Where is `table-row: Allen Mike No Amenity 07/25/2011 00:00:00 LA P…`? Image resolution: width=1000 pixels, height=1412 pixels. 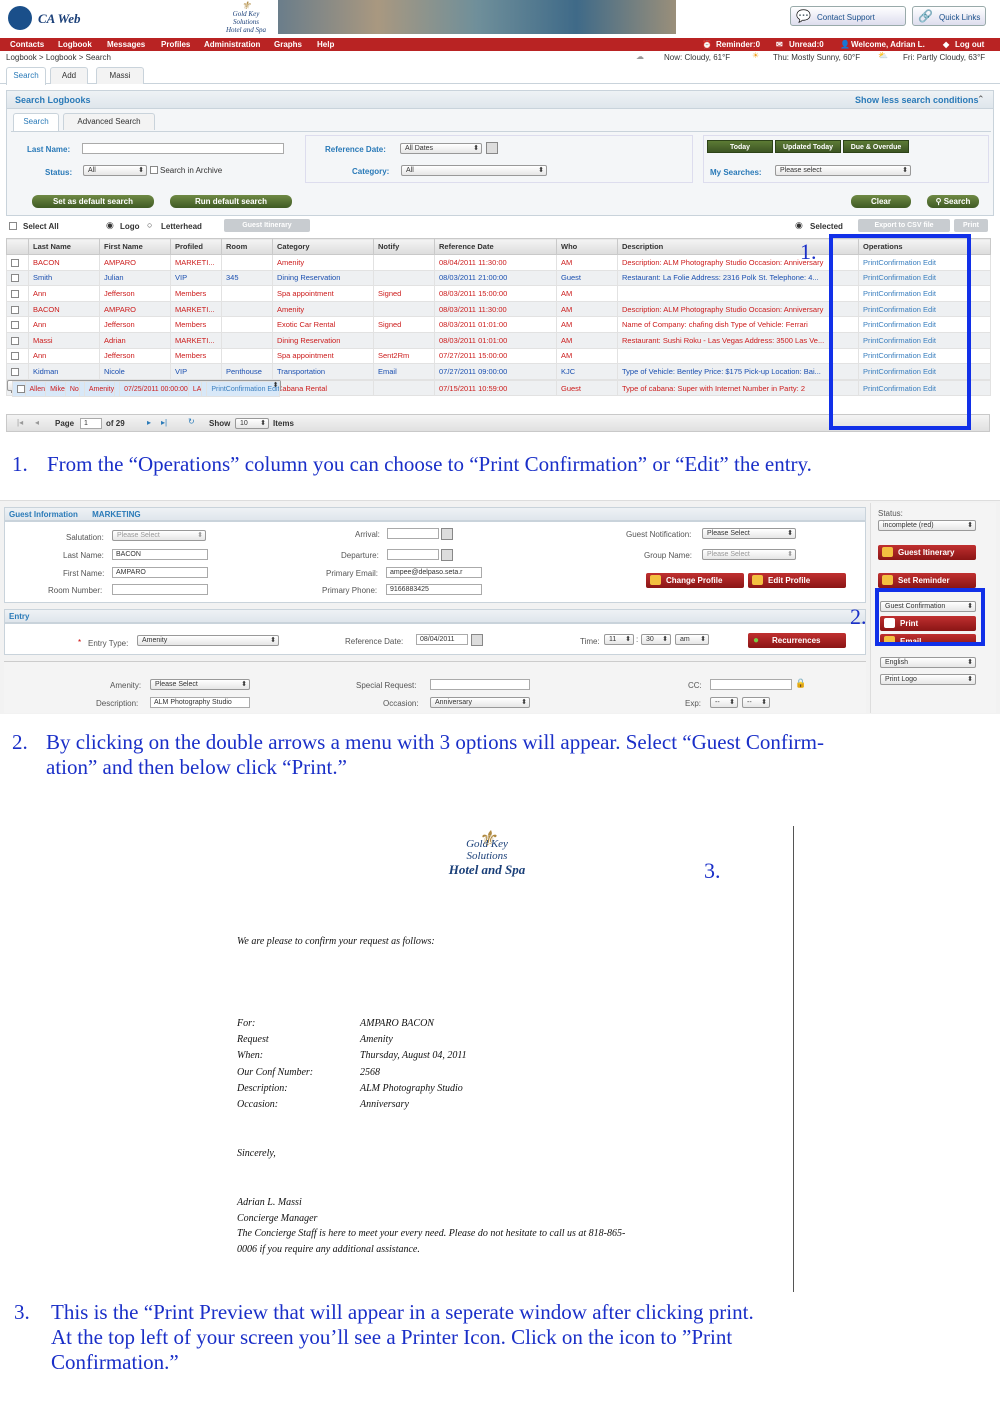
table-row: Allen Mike No Amenity 07/25/2011 00:00:00 LA P… is located at coordinates (144, 388).